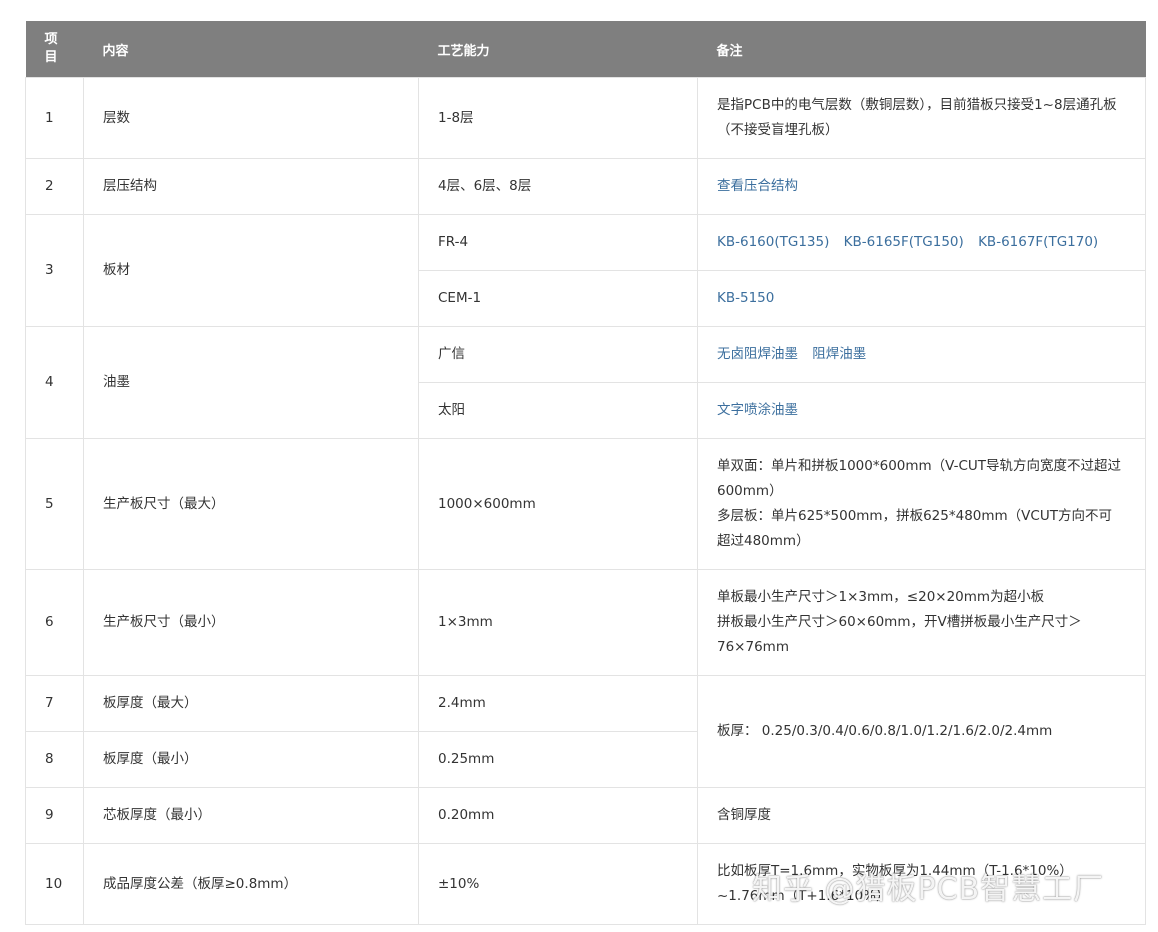 This screenshot has height=932, width=1158. Describe the element at coordinates (558, 118) in the screenshot. I see `cell-capability: 1-8层` at that location.